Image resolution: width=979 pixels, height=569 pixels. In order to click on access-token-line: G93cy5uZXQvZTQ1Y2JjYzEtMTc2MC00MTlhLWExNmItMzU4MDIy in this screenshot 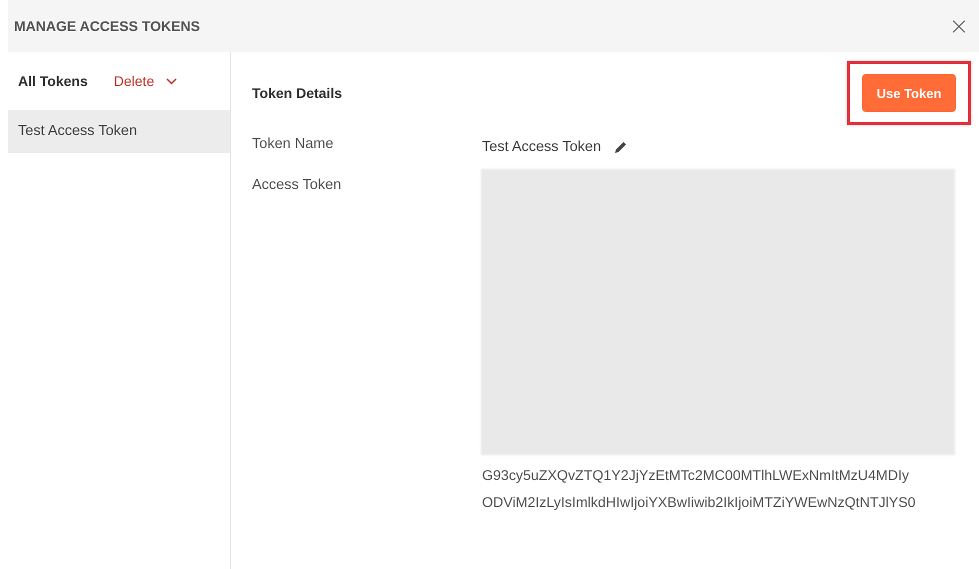, I will do `click(696, 476)`.